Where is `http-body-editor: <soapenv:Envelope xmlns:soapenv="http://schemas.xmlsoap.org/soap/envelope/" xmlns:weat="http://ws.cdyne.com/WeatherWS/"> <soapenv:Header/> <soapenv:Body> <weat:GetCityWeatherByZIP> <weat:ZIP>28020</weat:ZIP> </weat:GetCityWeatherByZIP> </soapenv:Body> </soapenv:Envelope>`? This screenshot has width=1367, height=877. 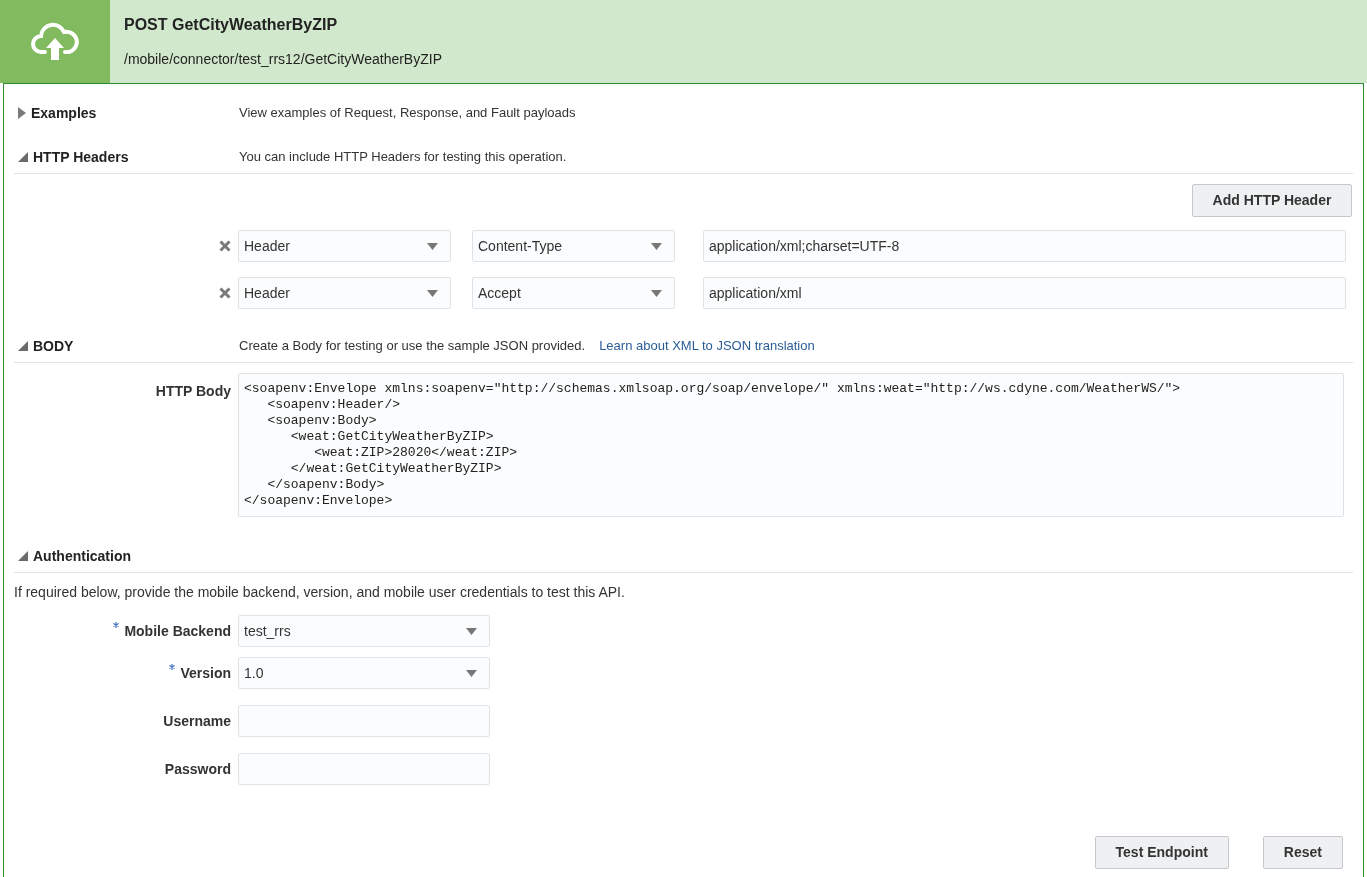
http-body-editor: <soapenv:Envelope xmlns:soapenv="http://schemas.xmlsoap.org/soap/envelope/" xmlns:weat="http://ws.cdyne.com/WeatherWS/"> <soapenv:Header/> <soapenv:Body> <weat:GetCityWeatherByZIP> <weat:ZIP>28020</weat:ZIP> </weat:GetCityWeatherByZIP> </soapenv:Body> </soapenv:Envelope> is located at coordinates (791, 445).